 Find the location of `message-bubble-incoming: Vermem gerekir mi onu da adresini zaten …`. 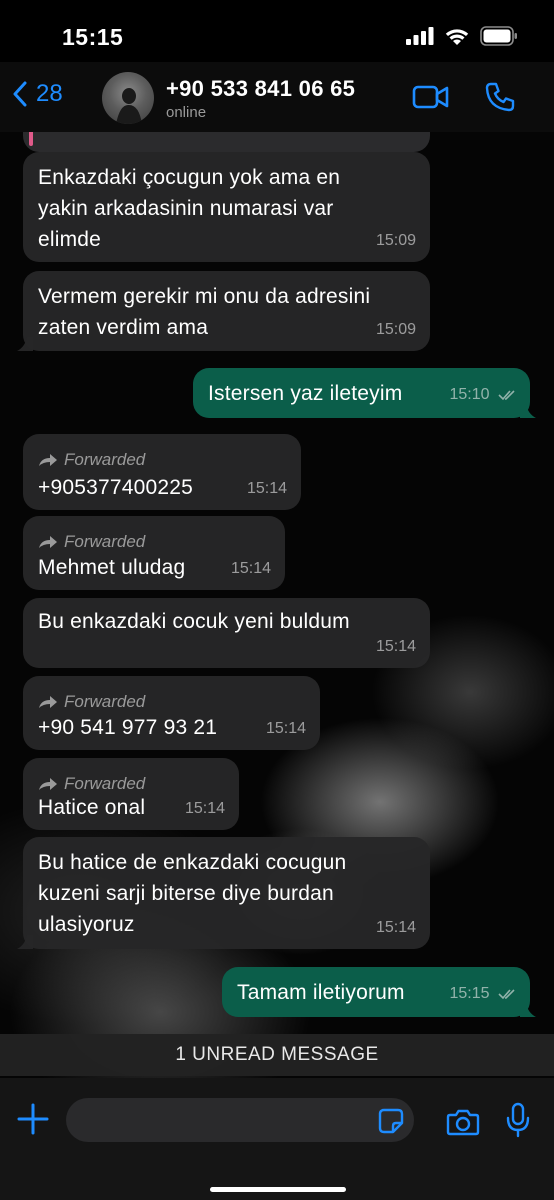

message-bubble-incoming: Vermem gerekir mi onu da adresini zaten … is located at coordinates (223, 311).